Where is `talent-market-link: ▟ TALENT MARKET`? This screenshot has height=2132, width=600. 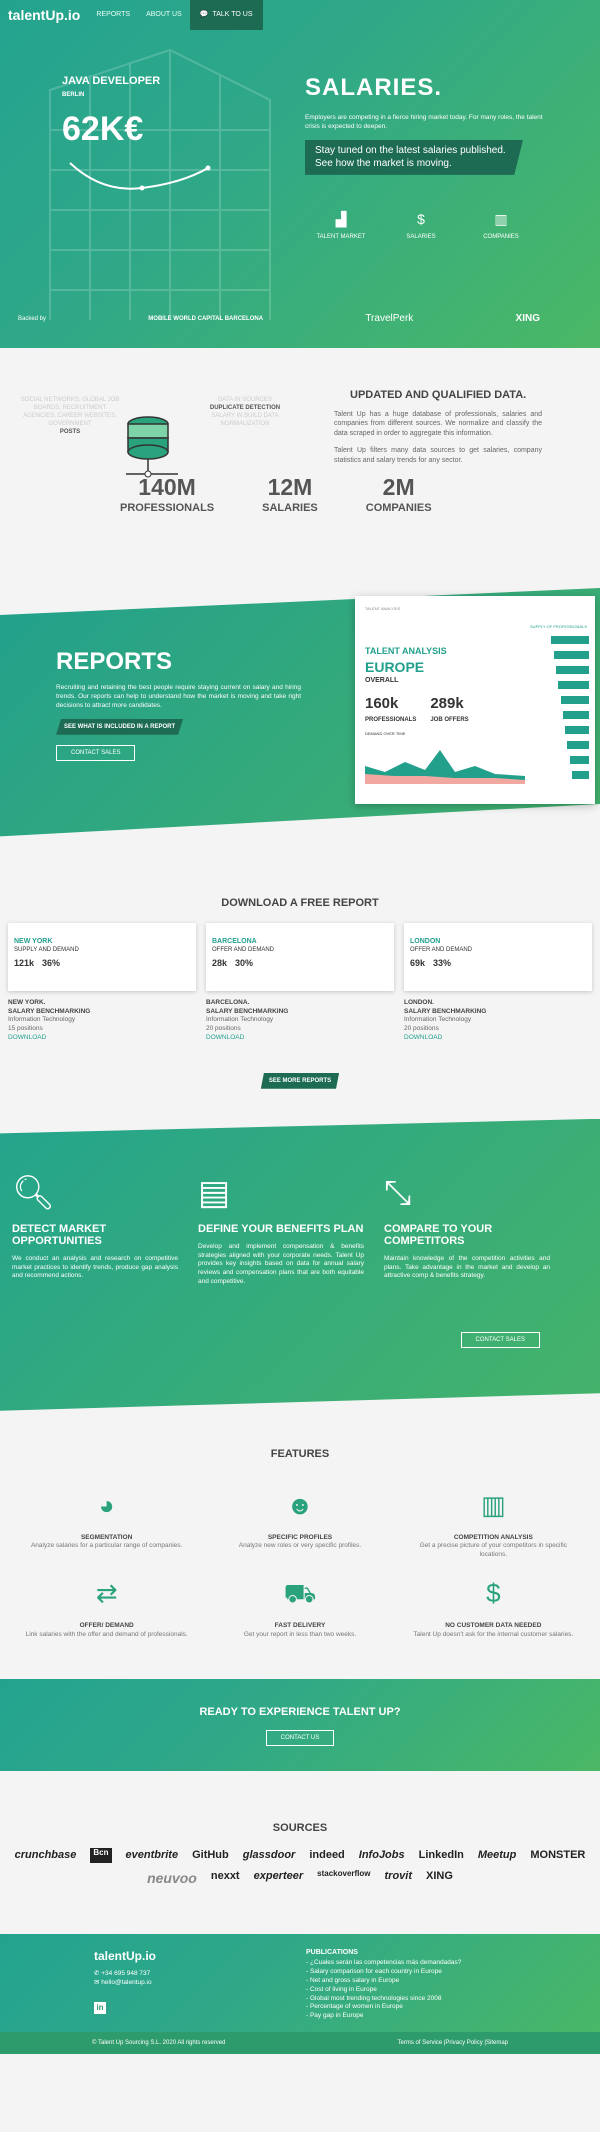 talent-market-link: ▟ TALENT MARKET is located at coordinates (341, 225).